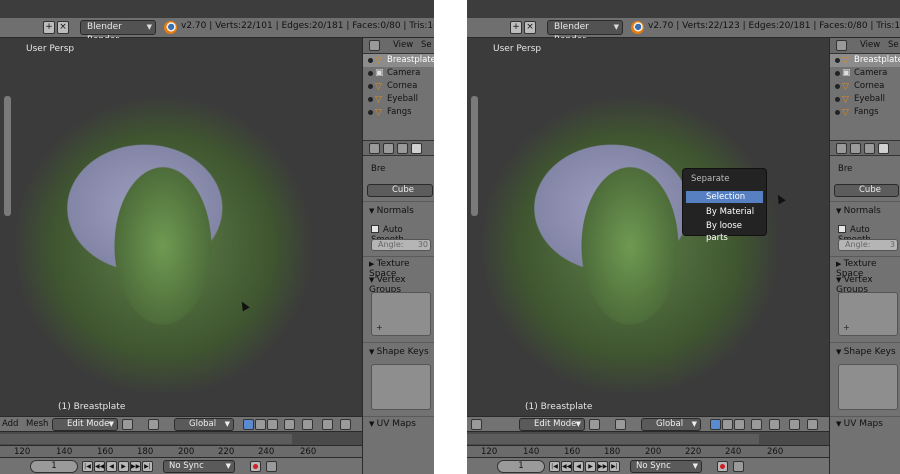  What do you see at coordinates (724, 212) in the screenshot?
I see `separate-by-material-item: By Material` at bounding box center [724, 212].